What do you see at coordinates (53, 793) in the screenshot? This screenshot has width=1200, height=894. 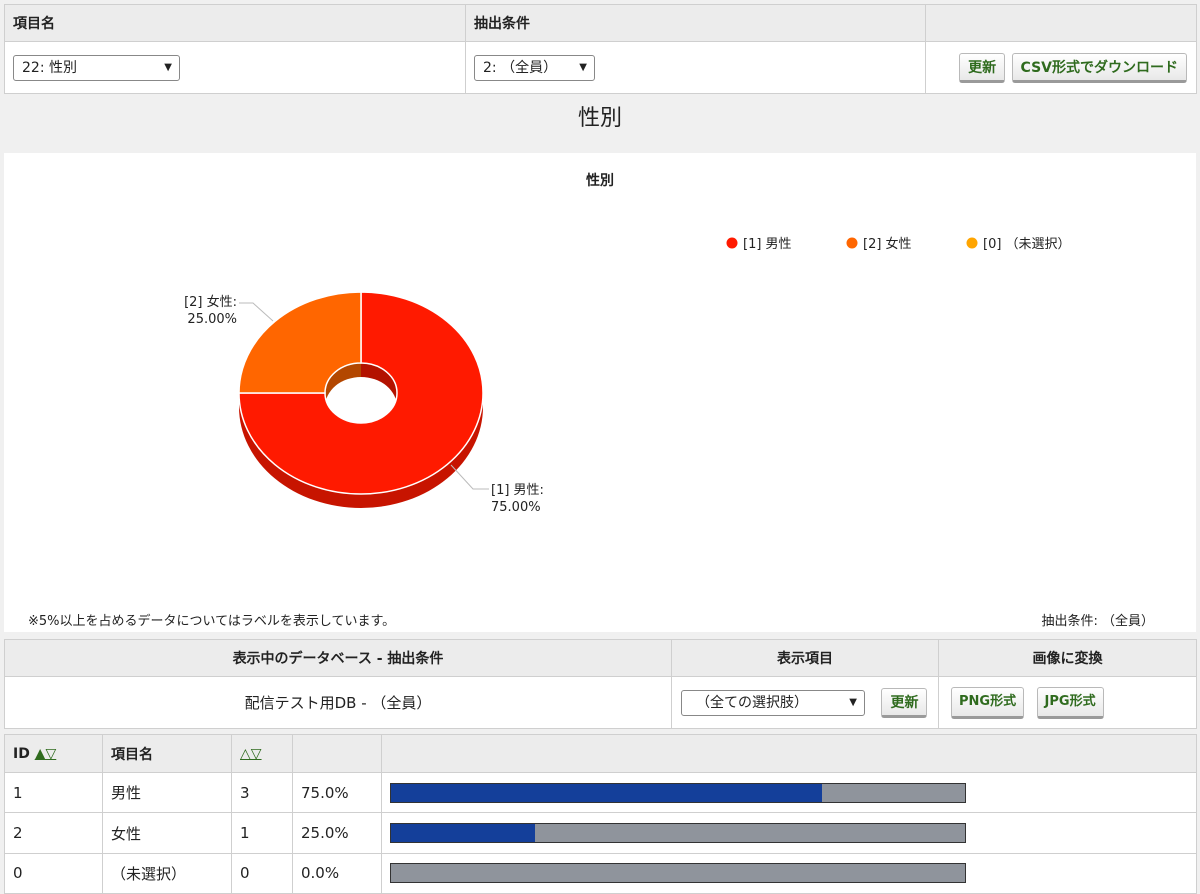 I see `row-id: 1` at bounding box center [53, 793].